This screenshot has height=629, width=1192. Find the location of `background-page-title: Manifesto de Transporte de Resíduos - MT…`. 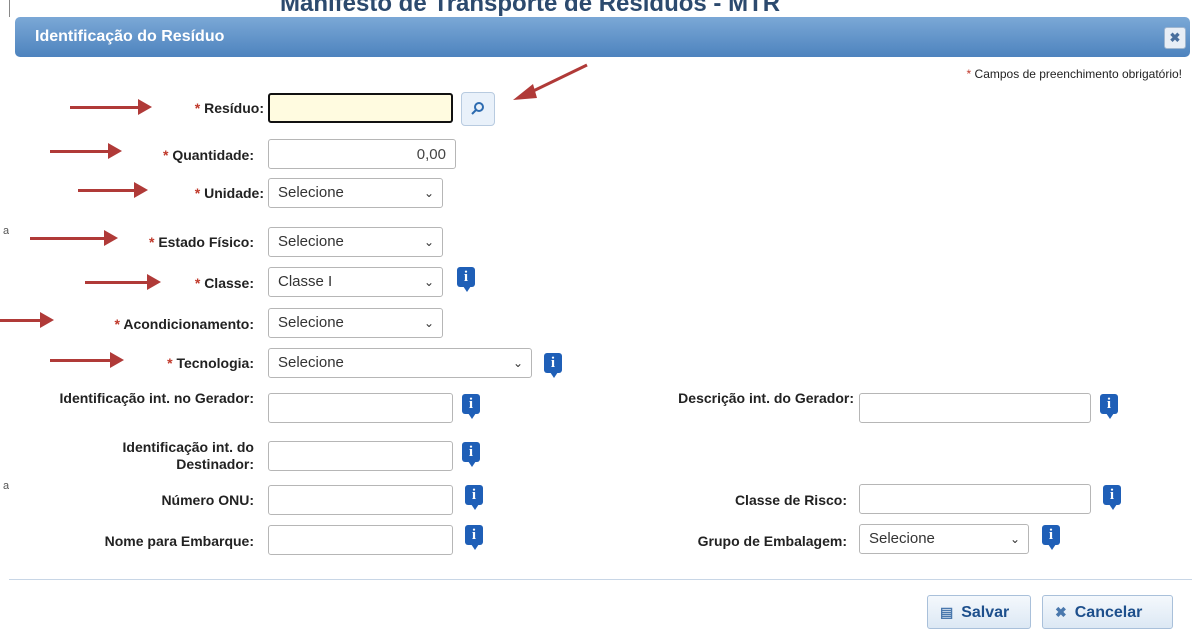

background-page-title: Manifesto de Transporte de Resíduos - MT… is located at coordinates (530, 8).